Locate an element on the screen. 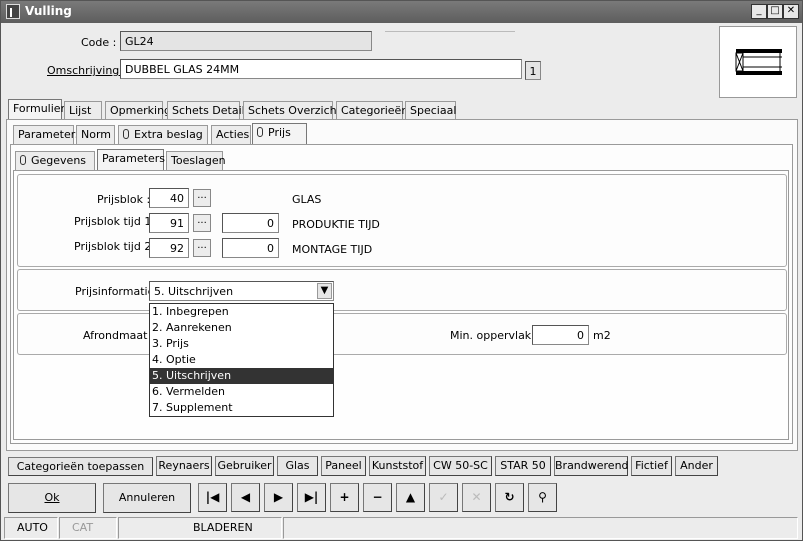 Image resolution: width=803 pixels, height=541 pixels. prijsblok-tijd2-field: 92 is located at coordinates (169, 248).